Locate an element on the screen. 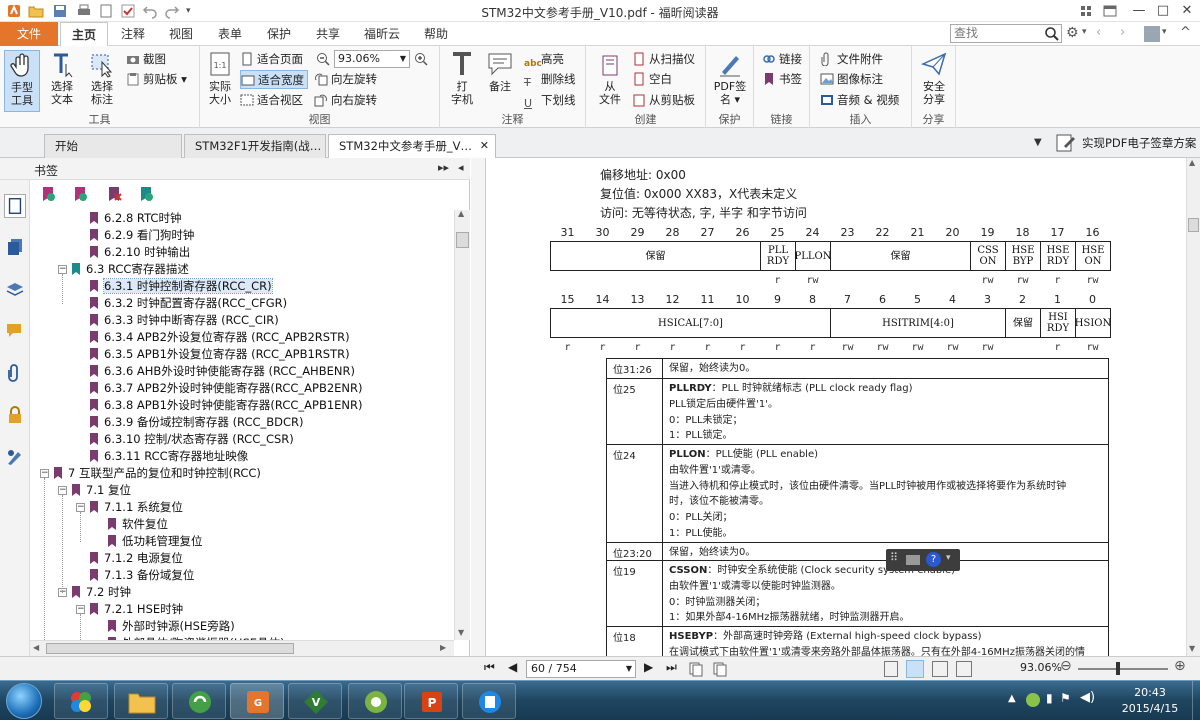  tab-foxit-cloud: 福昕云 is located at coordinates (382, 34).